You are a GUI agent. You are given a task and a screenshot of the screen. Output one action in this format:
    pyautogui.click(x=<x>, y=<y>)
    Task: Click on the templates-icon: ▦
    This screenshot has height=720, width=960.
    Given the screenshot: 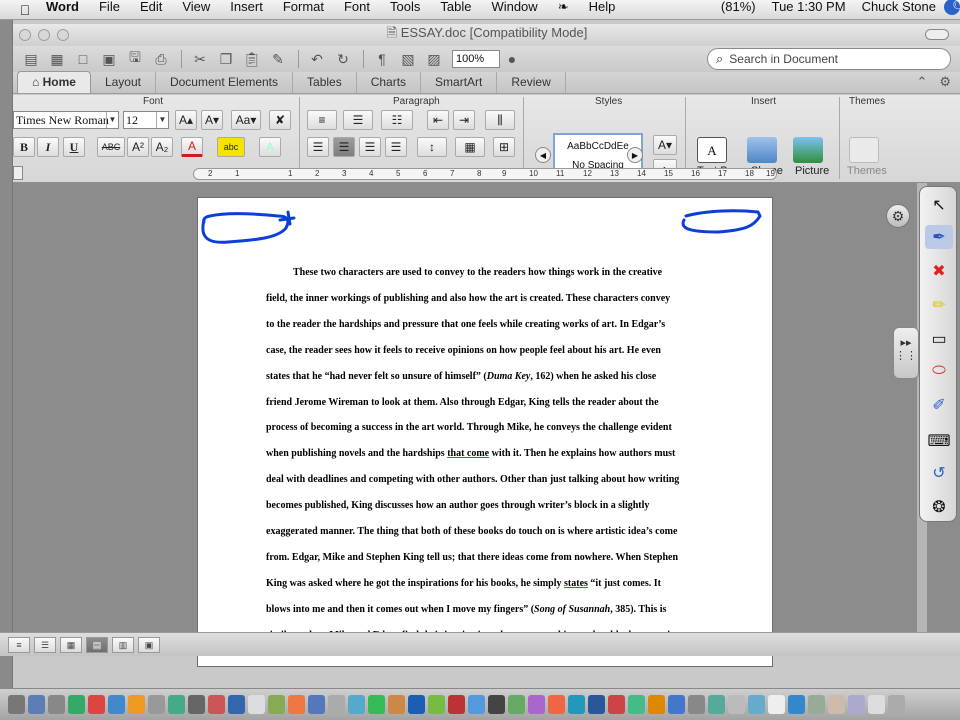 What is the action you would take?
    pyautogui.click(x=57, y=59)
    